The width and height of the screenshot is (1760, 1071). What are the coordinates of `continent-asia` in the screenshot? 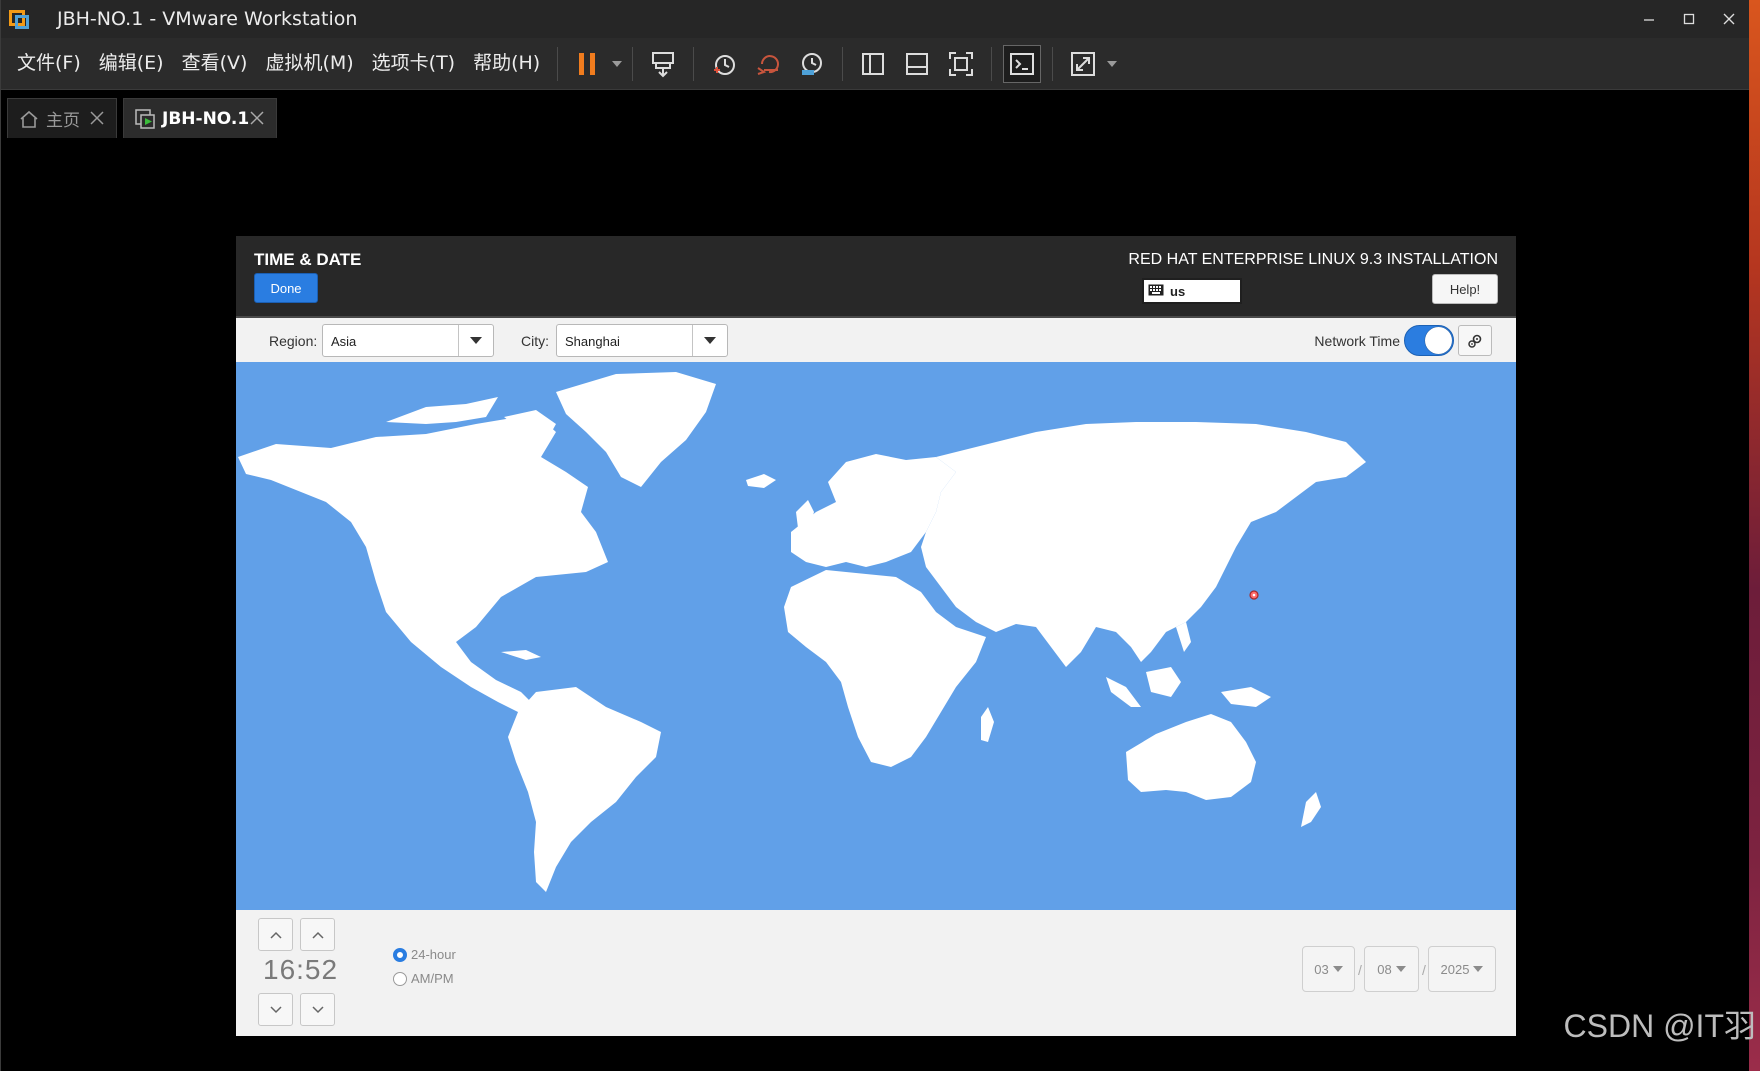 It's located at (1143, 544).